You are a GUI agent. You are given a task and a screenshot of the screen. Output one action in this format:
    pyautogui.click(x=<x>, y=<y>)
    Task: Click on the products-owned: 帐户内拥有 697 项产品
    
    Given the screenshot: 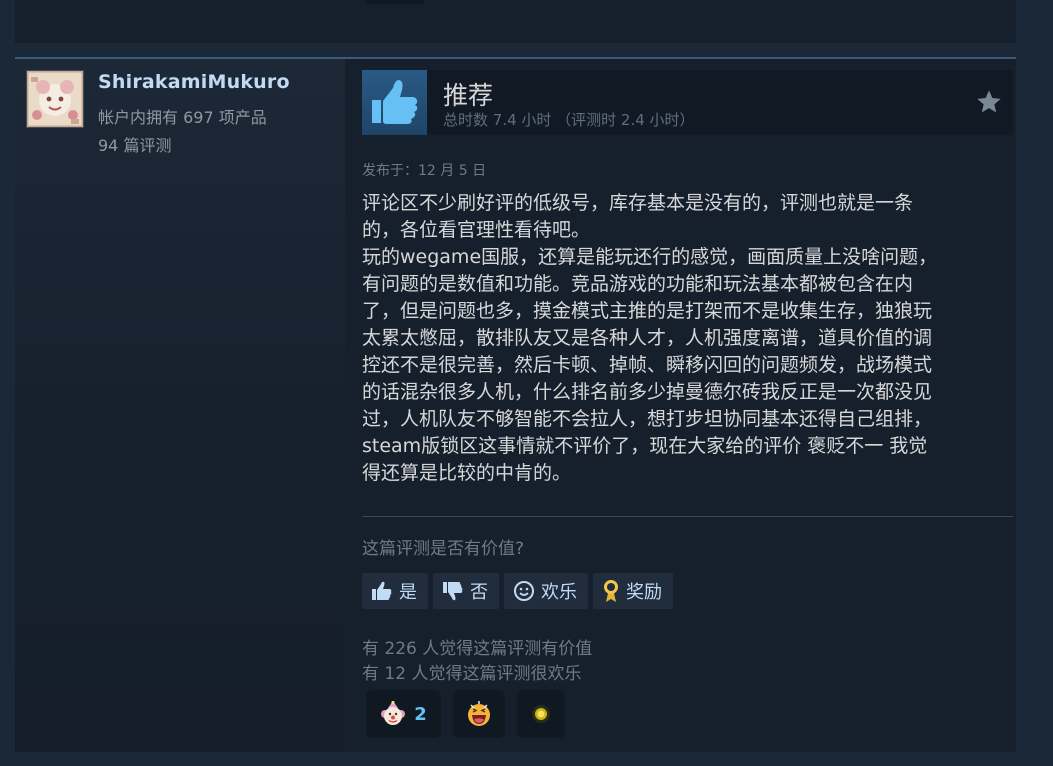 What is the action you would take?
    pyautogui.click(x=182, y=116)
    